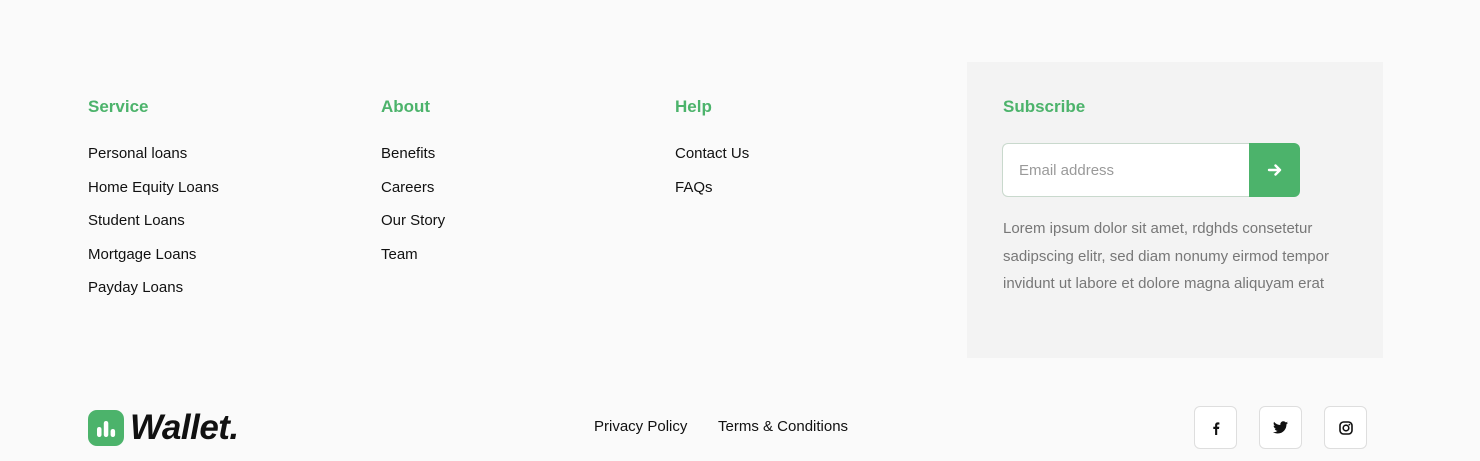 The image size is (1480, 461). Describe the element at coordinates (407, 187) in the screenshot. I see `footer-link-careers: Careers` at that location.